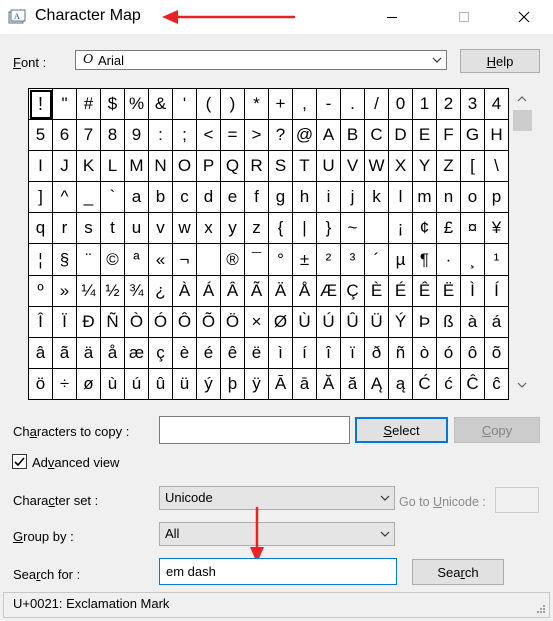 Image resolution: width=553 pixels, height=621 pixels. What do you see at coordinates (353, 260) in the screenshot?
I see `character-cell: ³` at bounding box center [353, 260].